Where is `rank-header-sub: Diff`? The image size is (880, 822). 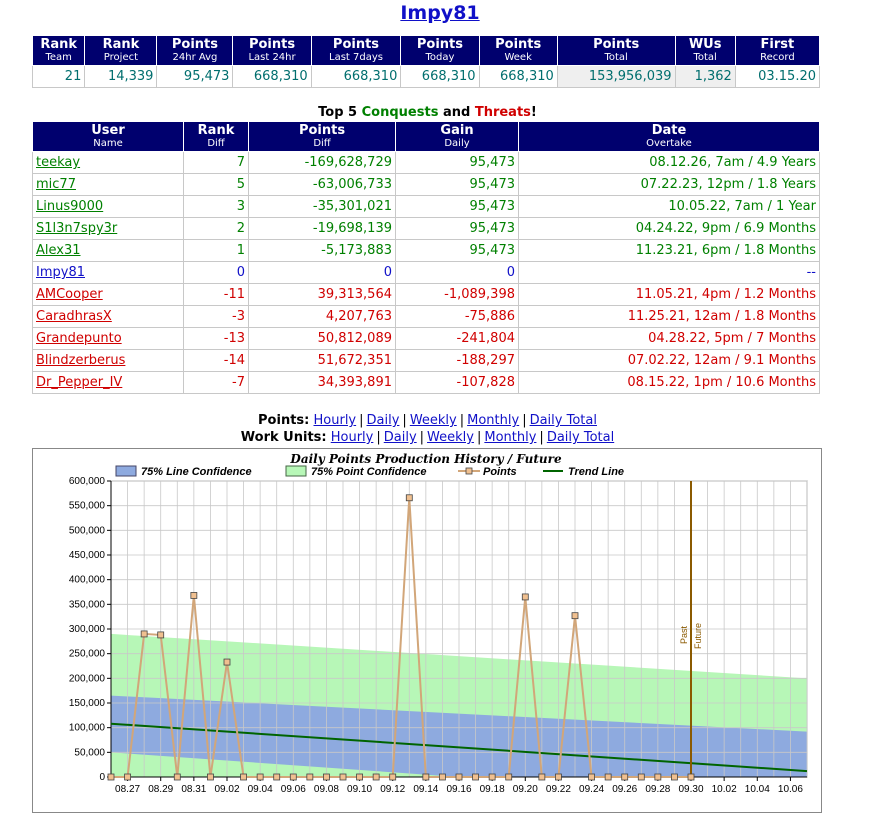 rank-header-sub: Diff is located at coordinates (322, 143).